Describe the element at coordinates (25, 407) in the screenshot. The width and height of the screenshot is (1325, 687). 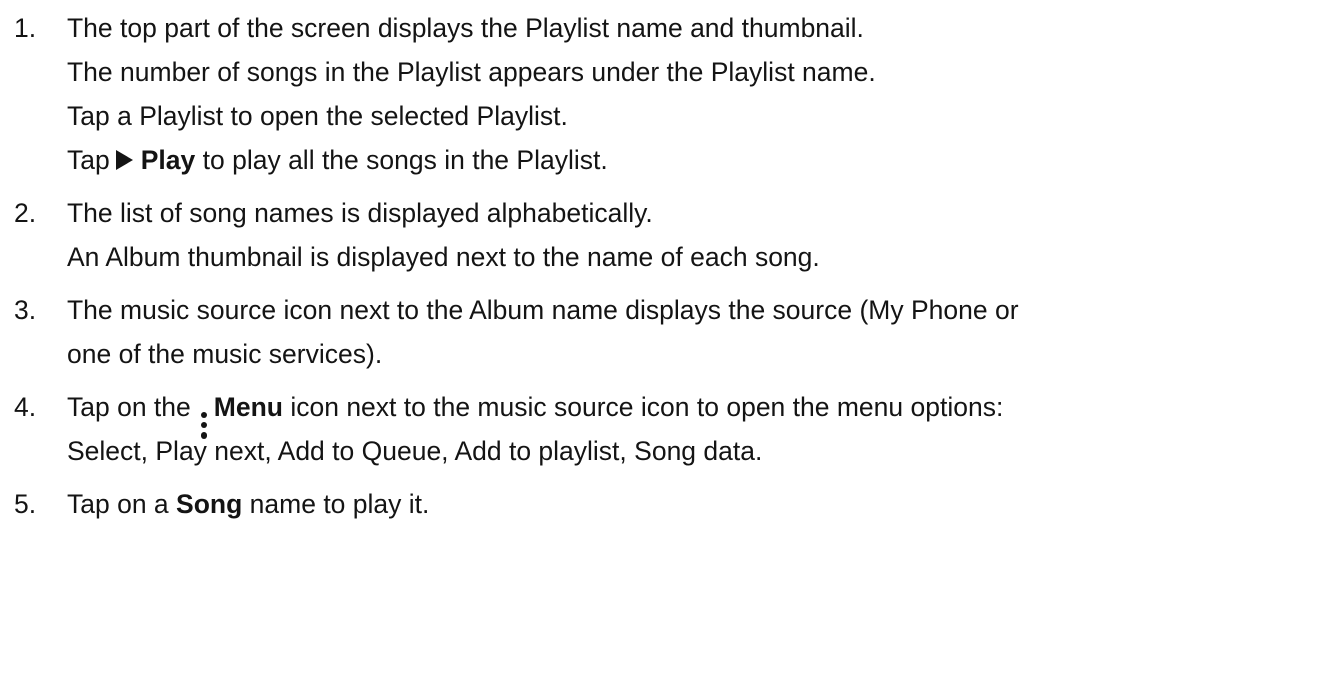
I see `step-number: 4.` at that location.